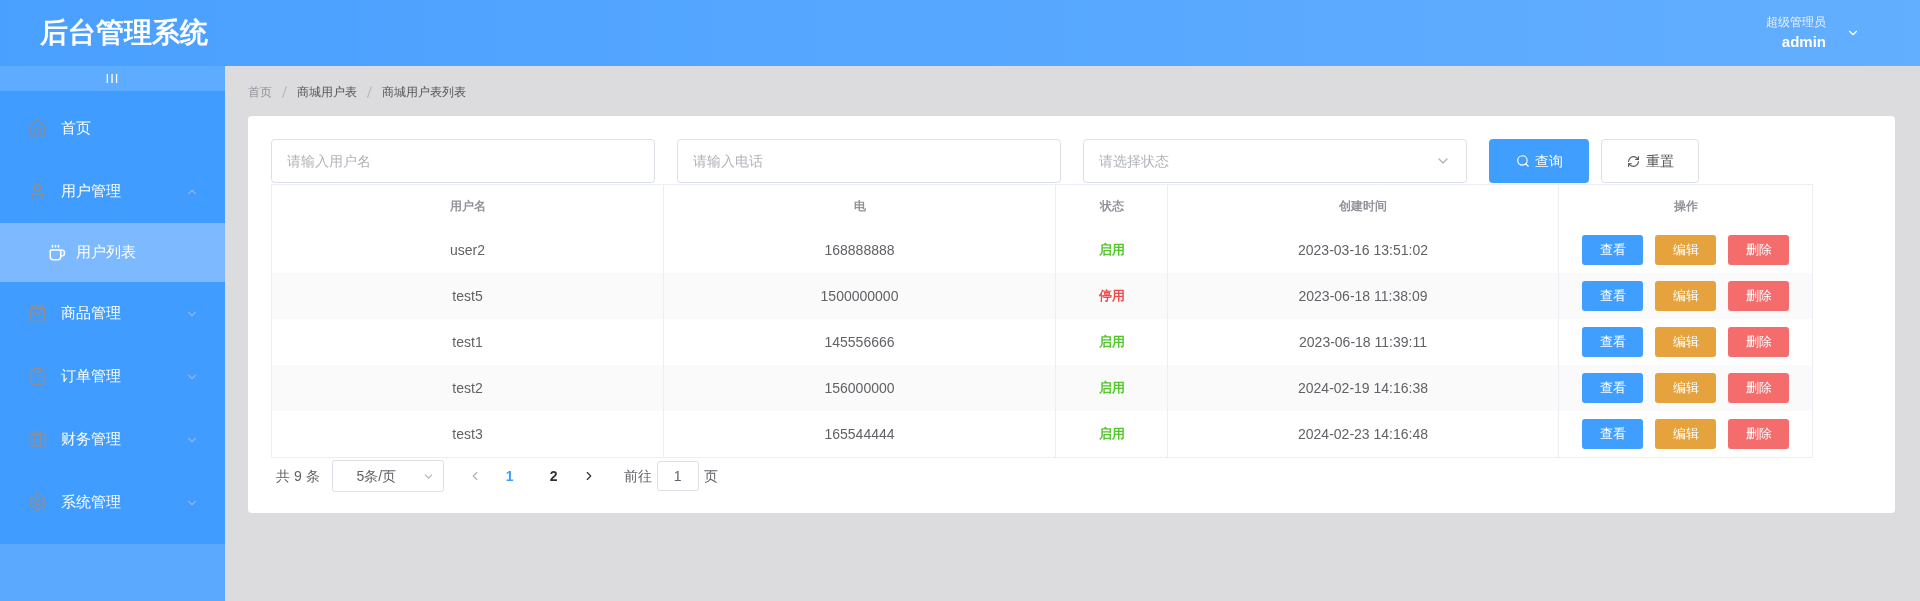 The image size is (1920, 601). I want to click on table-cell: test3, so click(468, 434).